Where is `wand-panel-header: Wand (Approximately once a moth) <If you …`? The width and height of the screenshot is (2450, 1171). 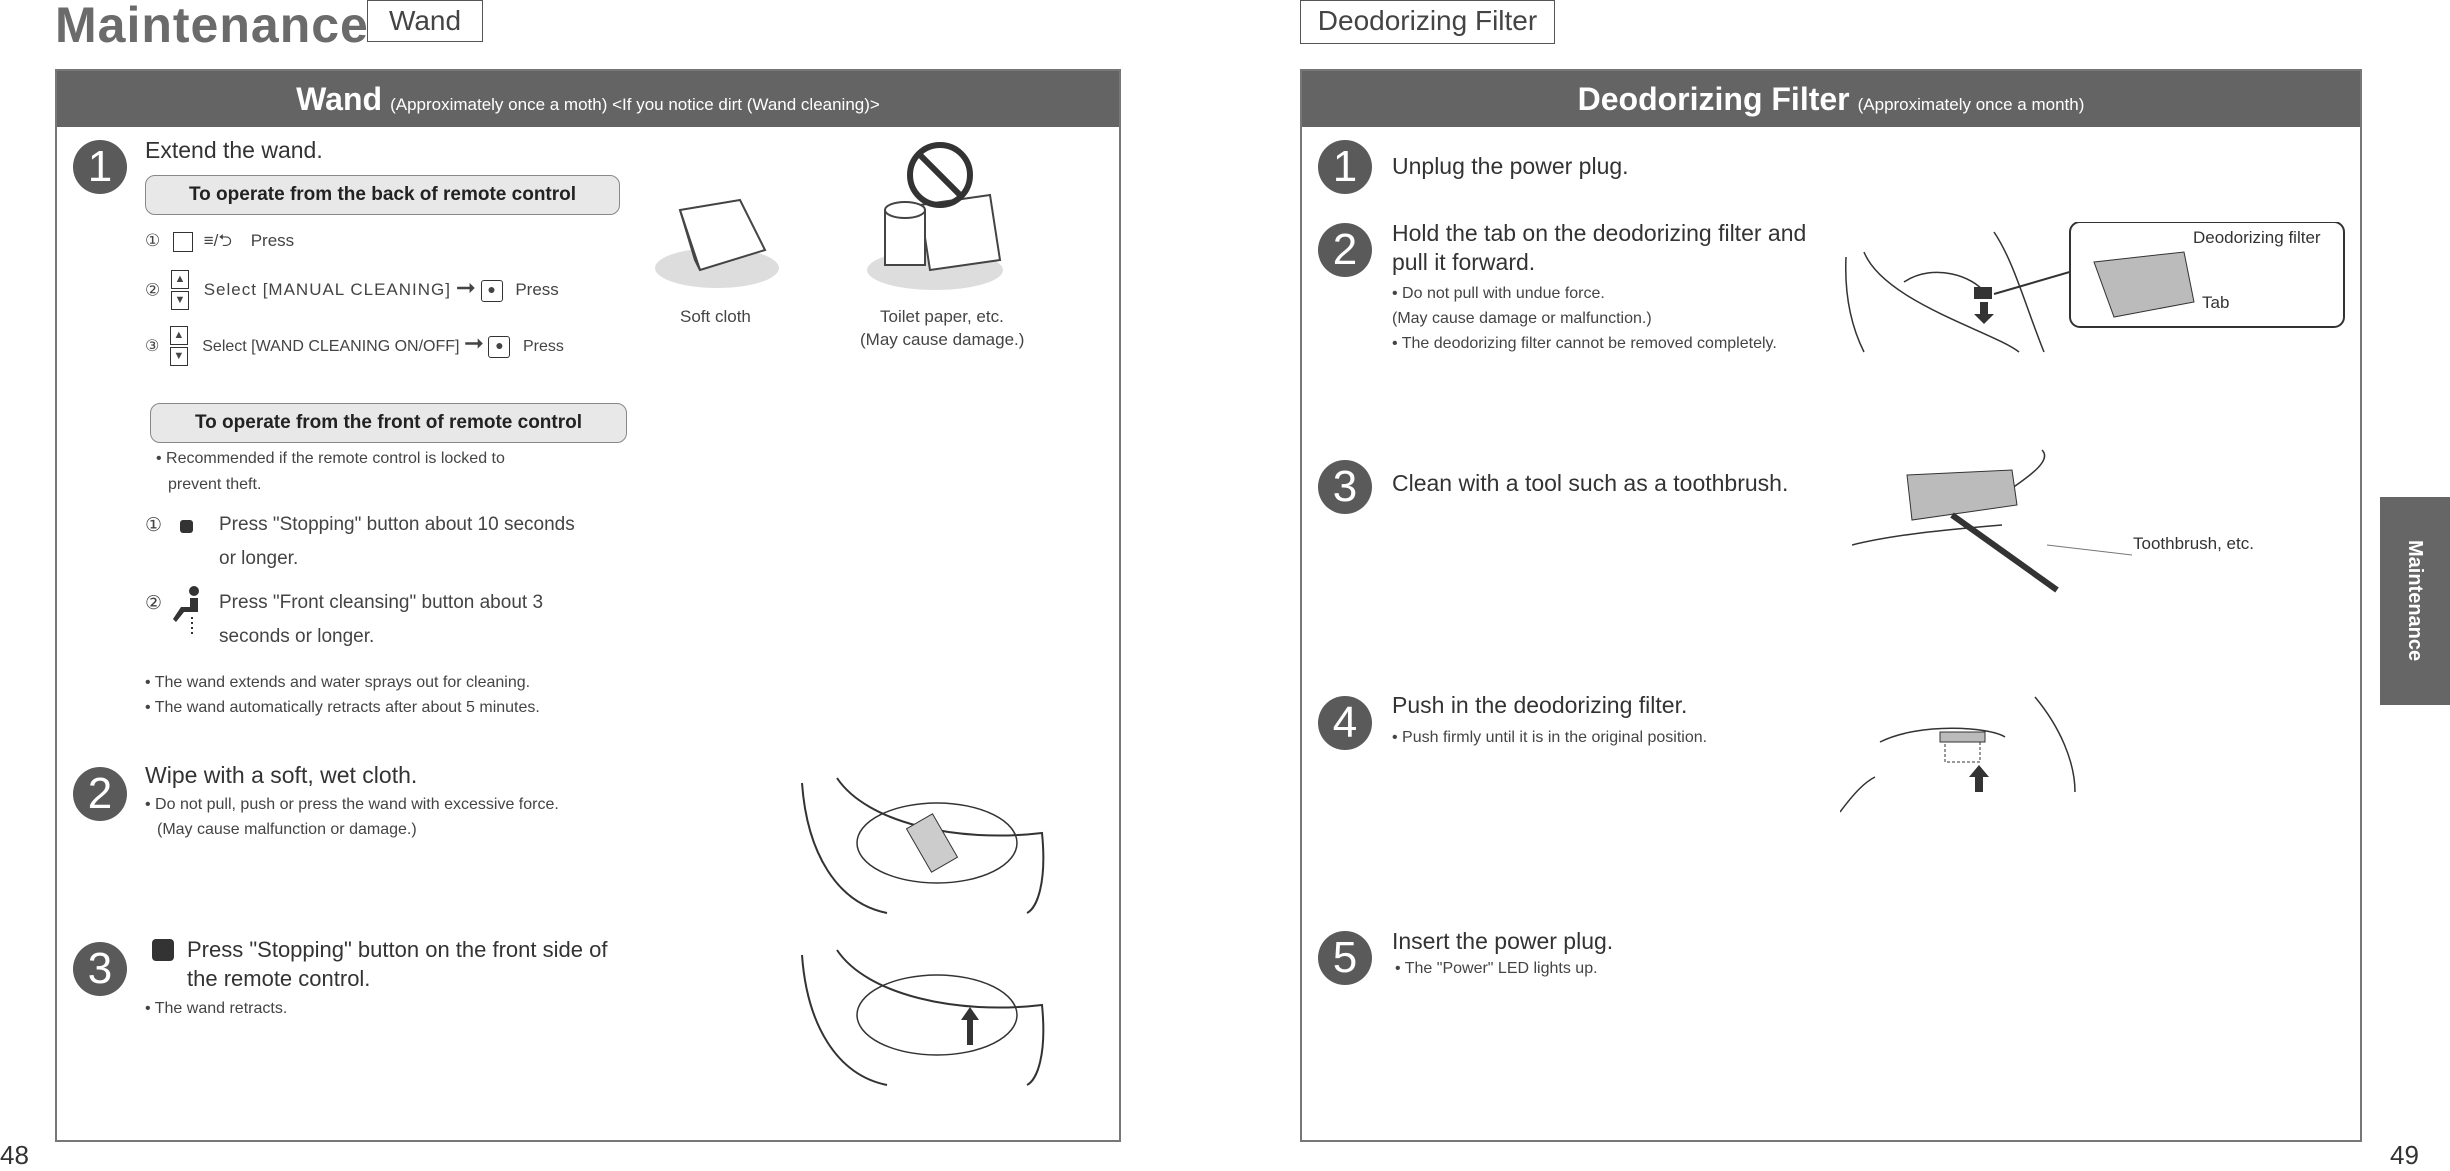 wand-panel-header: Wand (Approximately once a moth) <If you … is located at coordinates (588, 99).